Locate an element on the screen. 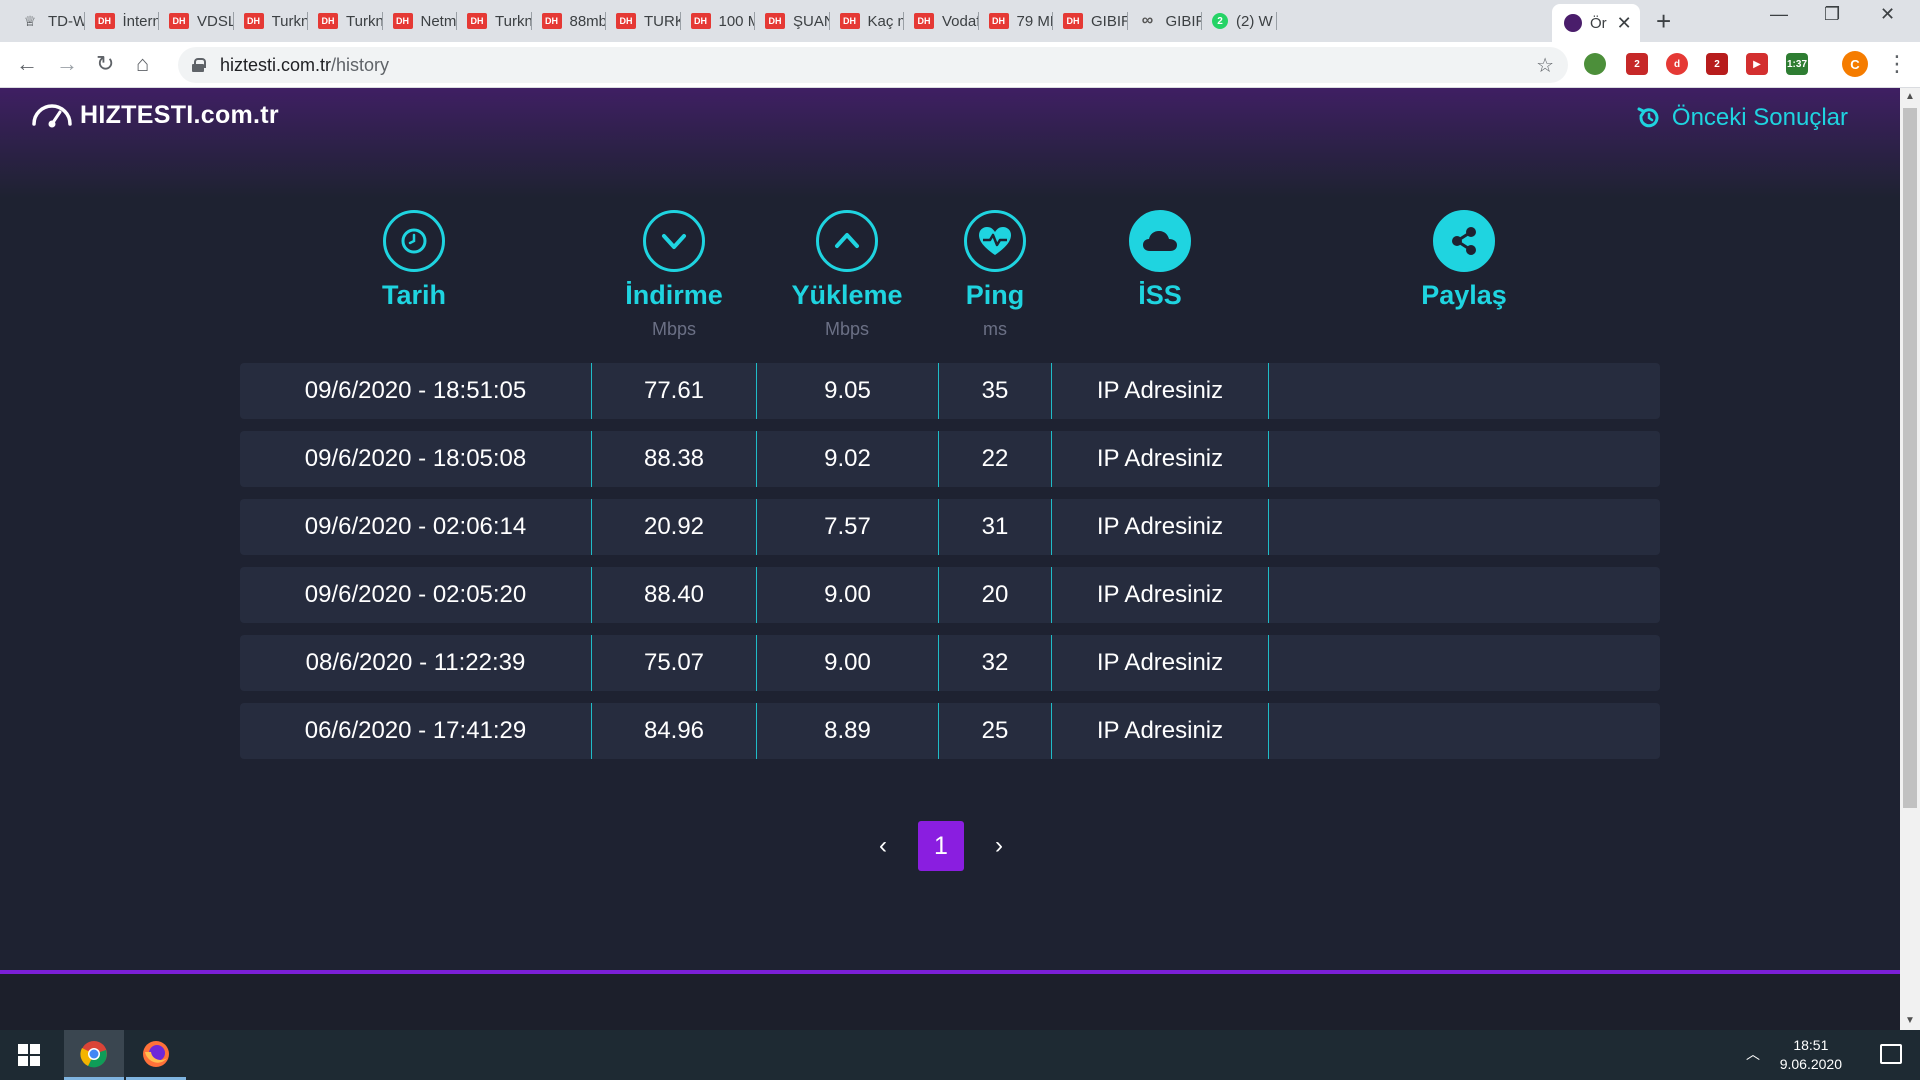 The height and width of the screenshot is (1080, 1920). browser-tab: DH ŞUAN is located at coordinates (792, 21).